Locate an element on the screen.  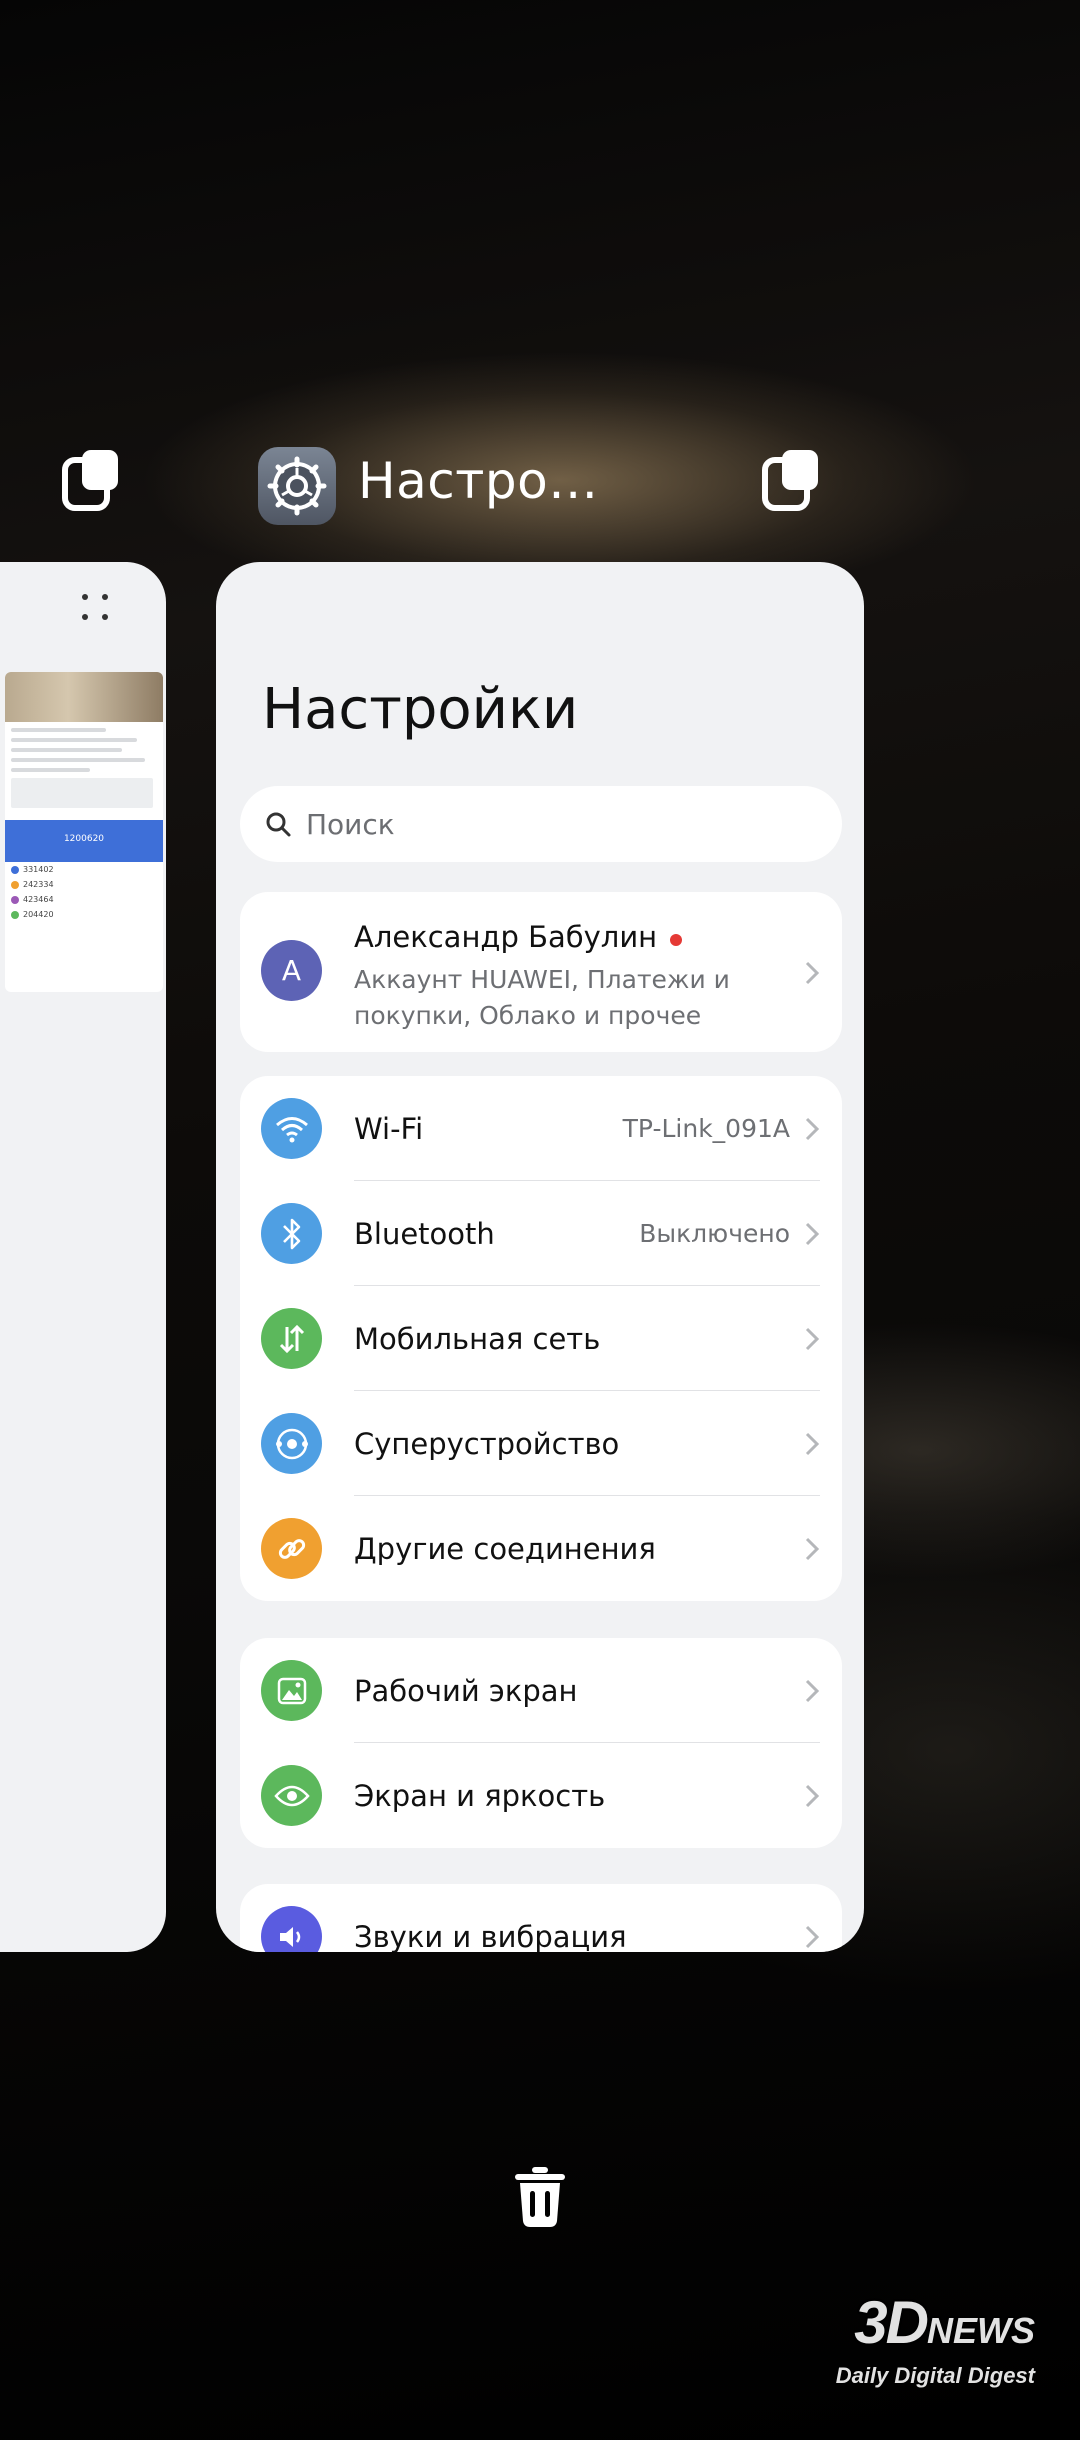
account-name: Александр Бабулин is located at coordinates (506, 937).